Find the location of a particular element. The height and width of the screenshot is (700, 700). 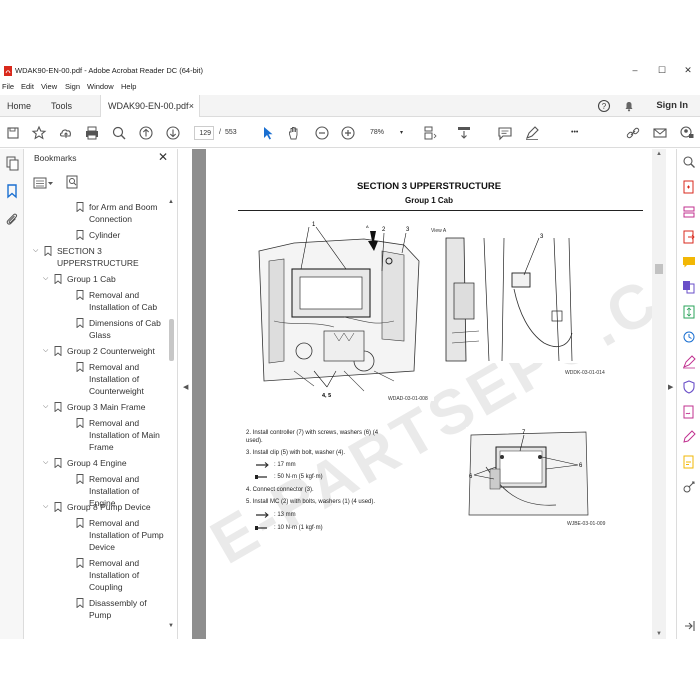

enhance-scans-icon is located at coordinates (689, 337).